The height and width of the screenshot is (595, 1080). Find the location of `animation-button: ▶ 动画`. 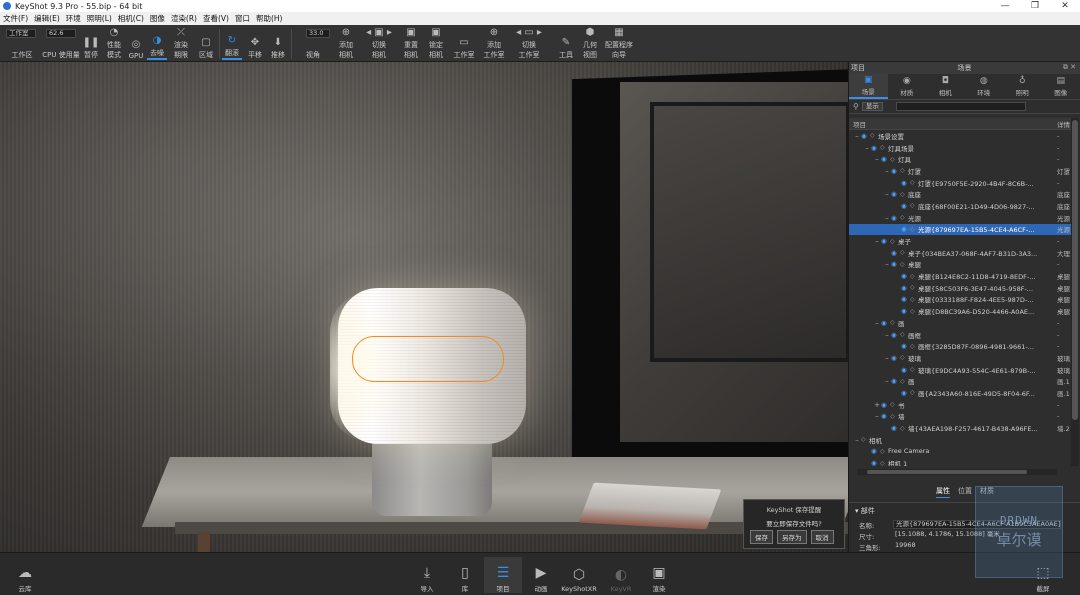

animation-button: ▶ 动画 is located at coordinates (541, 575).